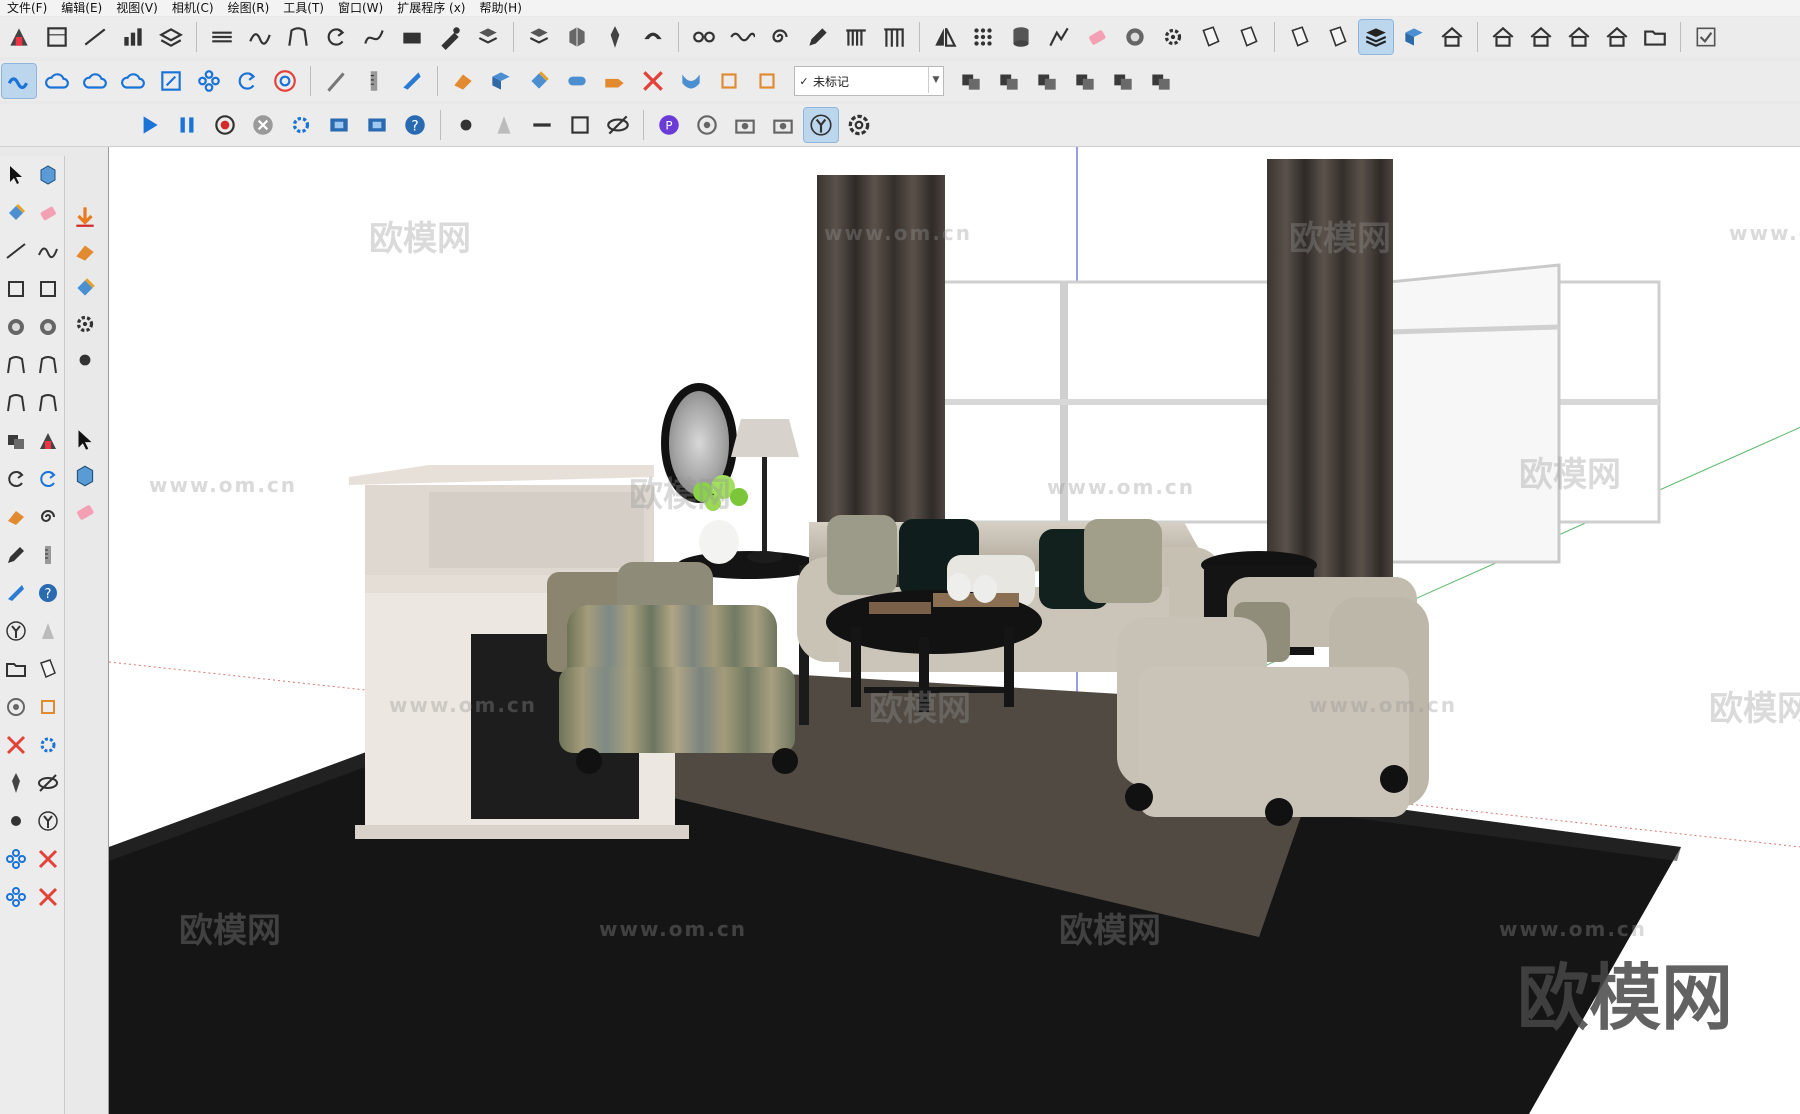 This screenshot has width=1800, height=1114. I want to click on tape-button, so click(412, 81).